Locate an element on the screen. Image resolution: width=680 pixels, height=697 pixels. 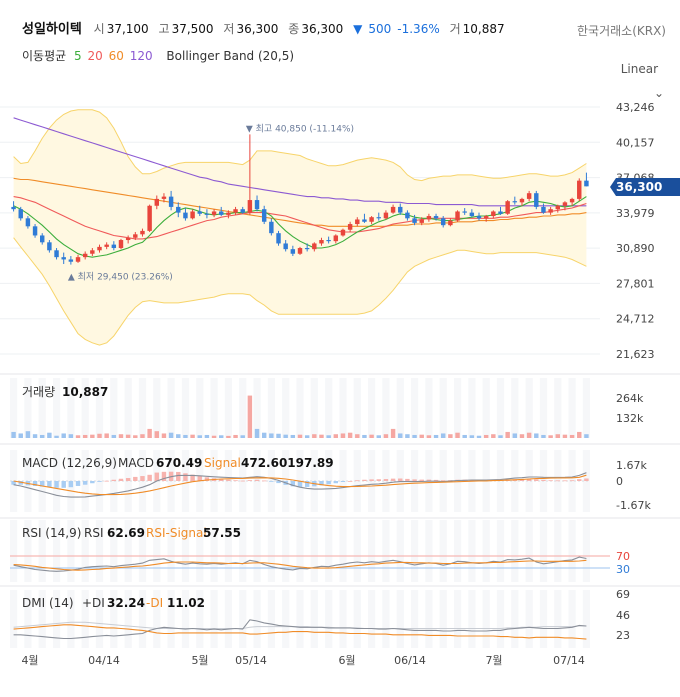
low-annotation: ▲ 최저 29,450 (23.26%) is located at coordinates (120, 277).